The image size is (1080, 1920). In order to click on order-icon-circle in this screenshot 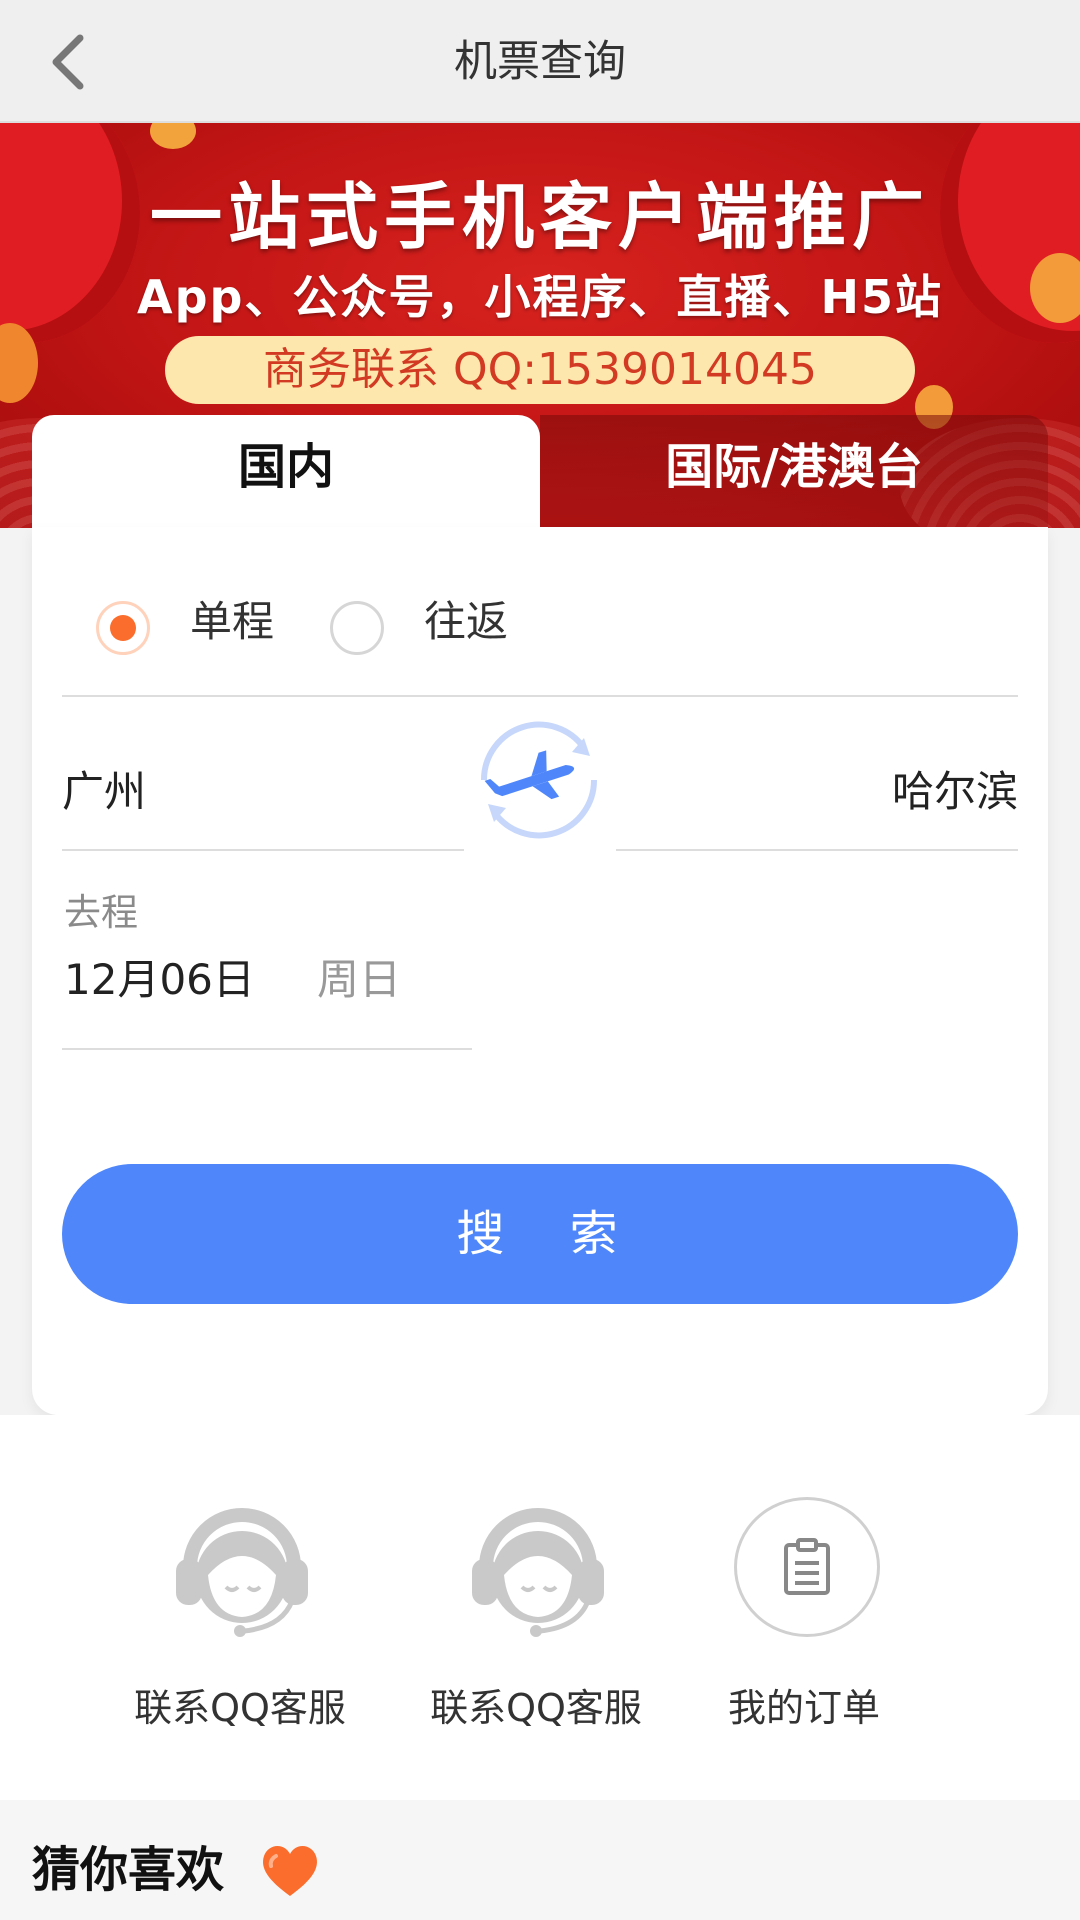, I will do `click(807, 1567)`.